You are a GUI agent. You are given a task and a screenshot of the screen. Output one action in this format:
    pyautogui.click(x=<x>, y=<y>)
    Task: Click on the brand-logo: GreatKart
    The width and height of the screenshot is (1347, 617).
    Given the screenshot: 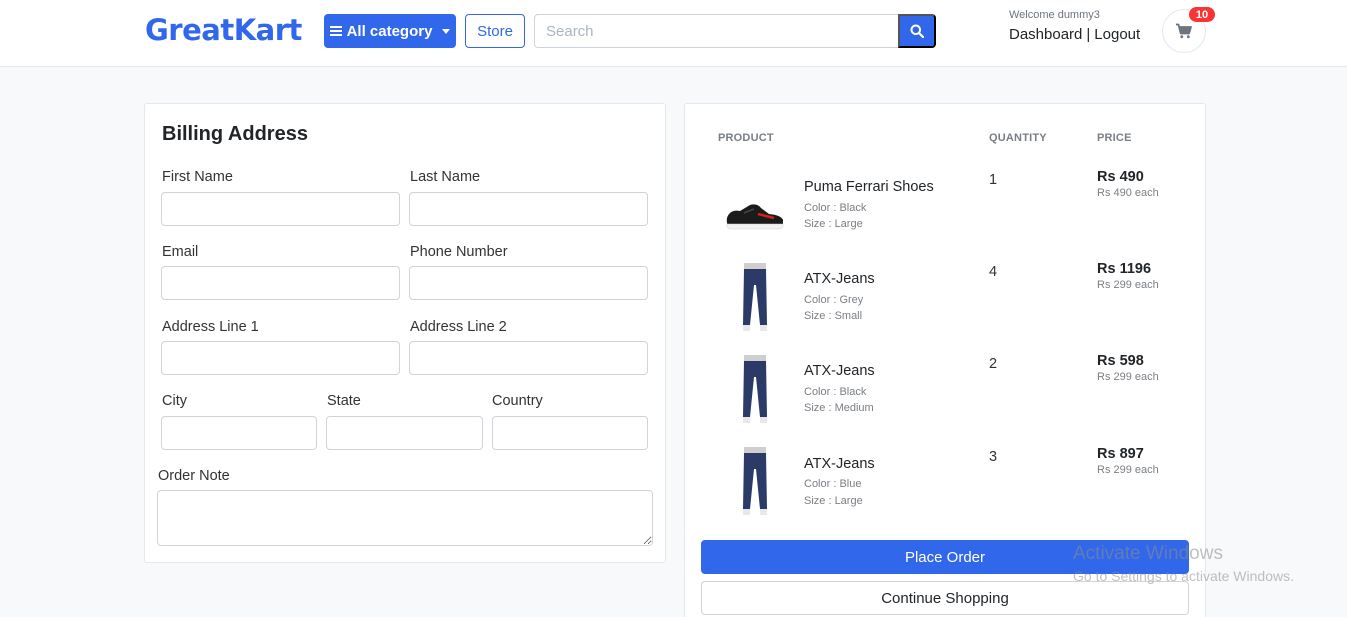 What is the action you would take?
    pyautogui.click(x=223, y=30)
    